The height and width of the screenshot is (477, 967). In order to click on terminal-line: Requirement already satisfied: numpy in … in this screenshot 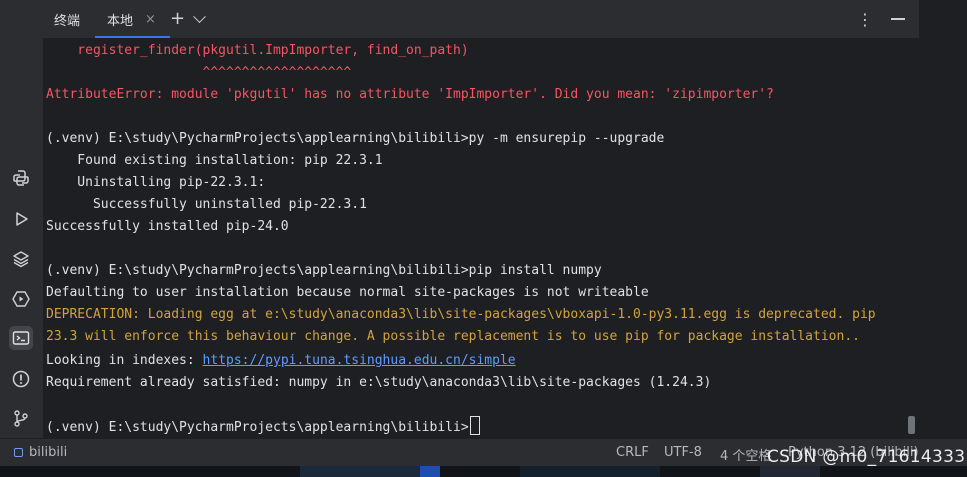, I will do `click(379, 382)`.